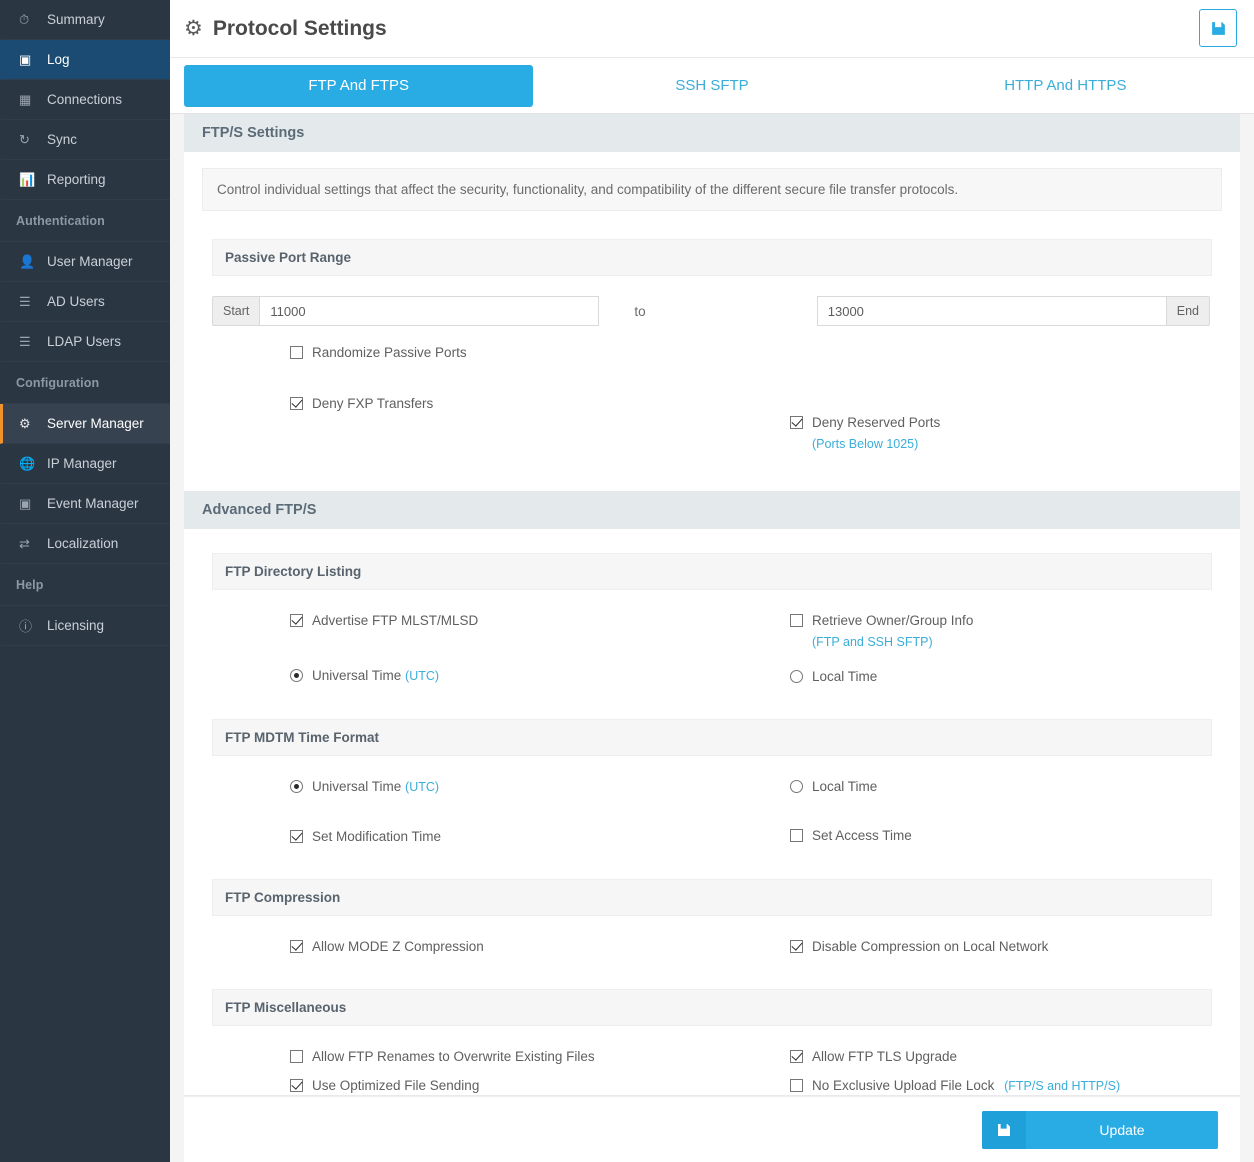 This screenshot has height=1162, width=1254. What do you see at coordinates (712, 257) in the screenshot?
I see `section-title-passive-port-range: Passive Port Range` at bounding box center [712, 257].